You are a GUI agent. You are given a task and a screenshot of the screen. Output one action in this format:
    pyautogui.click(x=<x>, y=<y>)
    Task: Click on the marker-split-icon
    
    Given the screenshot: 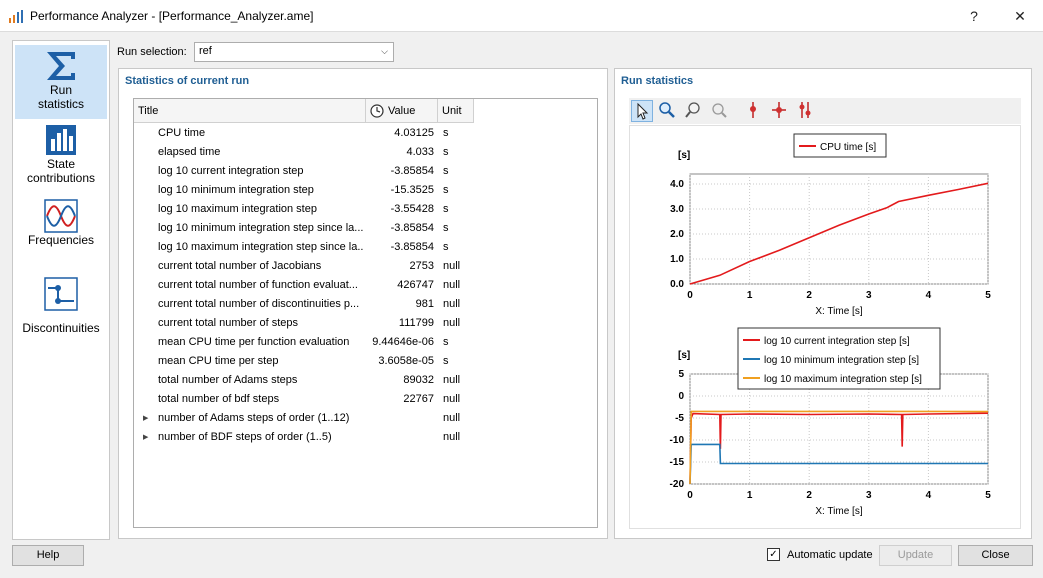 What is the action you would take?
    pyautogui.click(x=805, y=110)
    